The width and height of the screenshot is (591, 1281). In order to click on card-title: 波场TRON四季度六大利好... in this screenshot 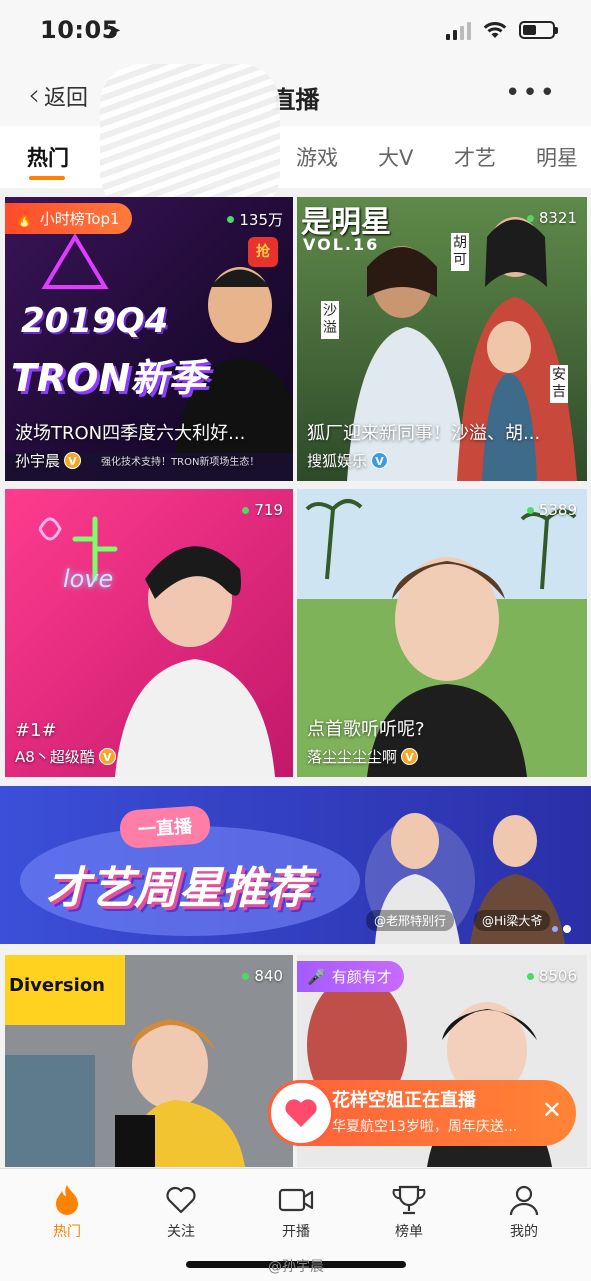, I will do `click(130, 433)`.